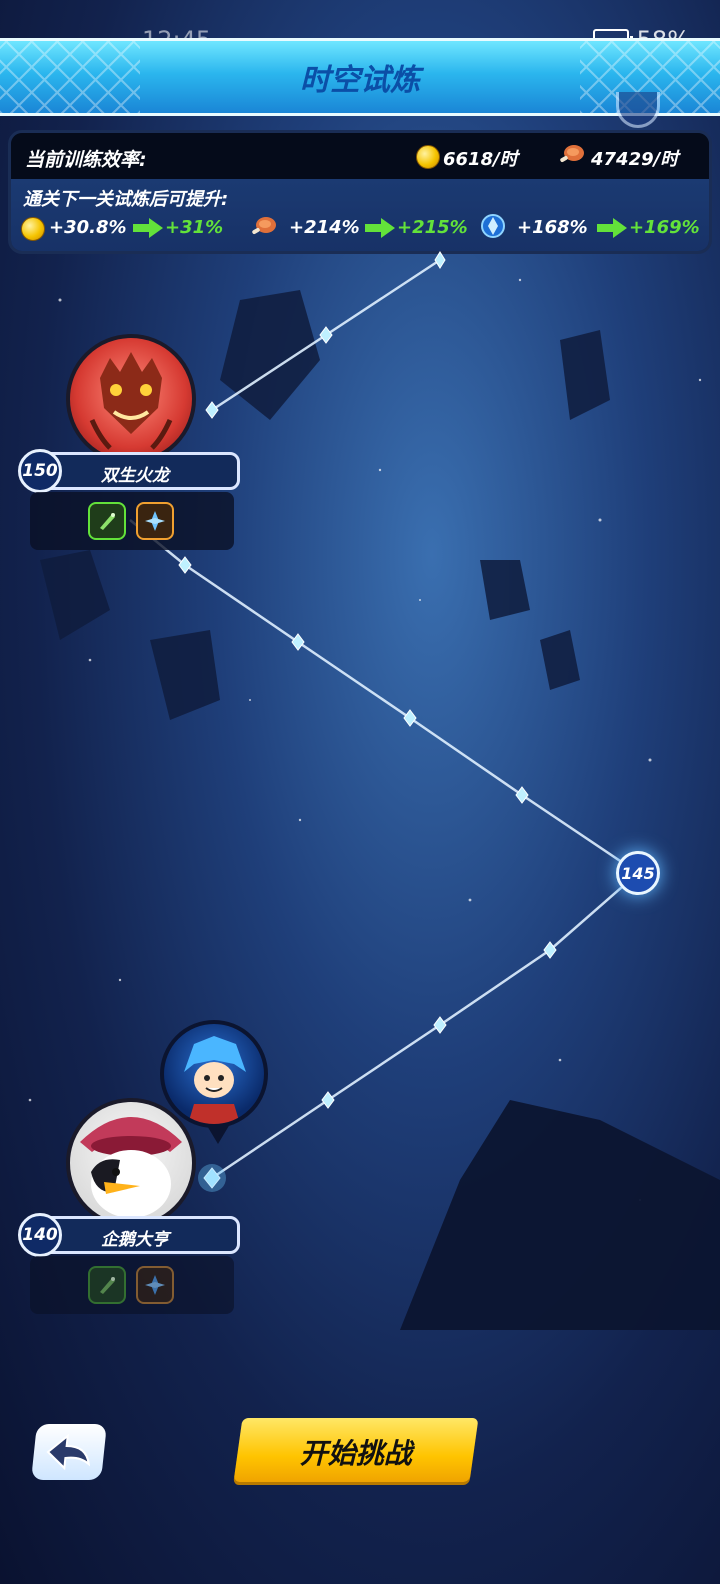 The image size is (720, 1584). I want to click on hero-pin-pointer, so click(218, 1134).